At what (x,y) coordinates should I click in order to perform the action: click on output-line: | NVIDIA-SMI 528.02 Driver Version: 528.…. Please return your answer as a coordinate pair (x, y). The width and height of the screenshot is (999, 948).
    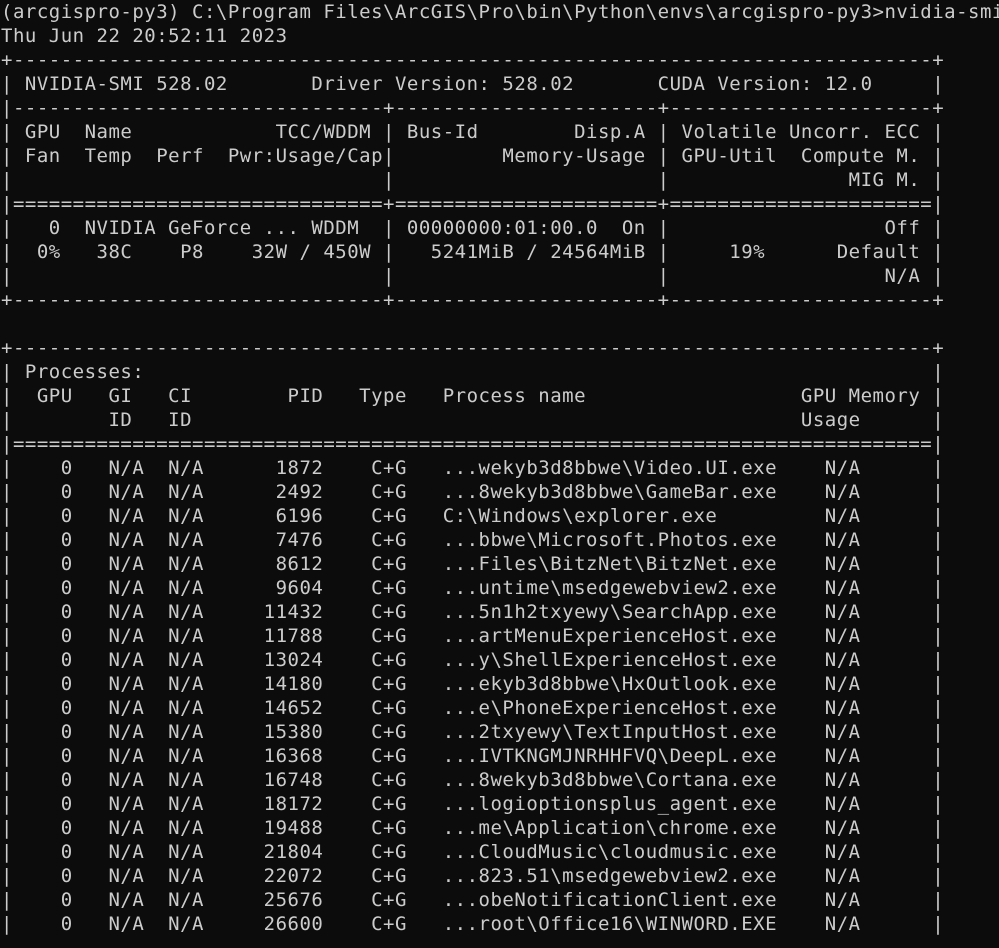
    Looking at the image, I should click on (473, 84).